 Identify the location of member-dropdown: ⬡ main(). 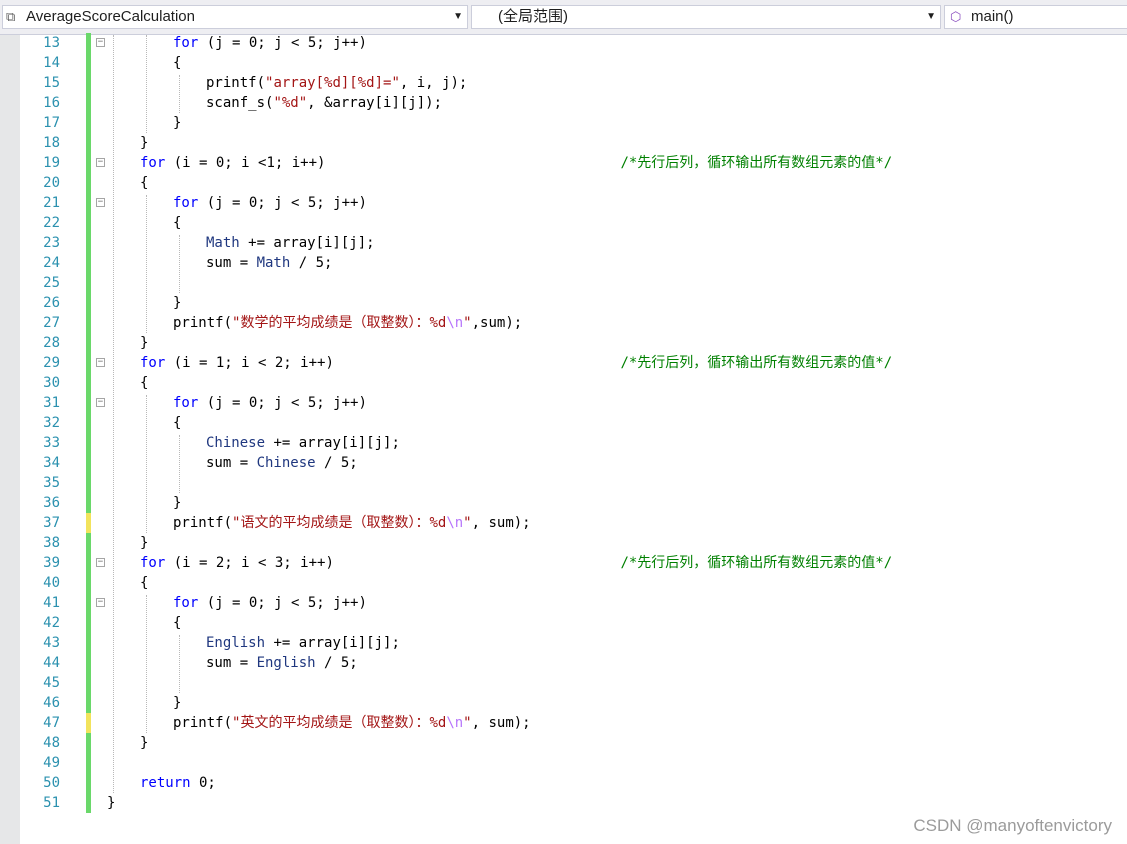
(1035, 17).